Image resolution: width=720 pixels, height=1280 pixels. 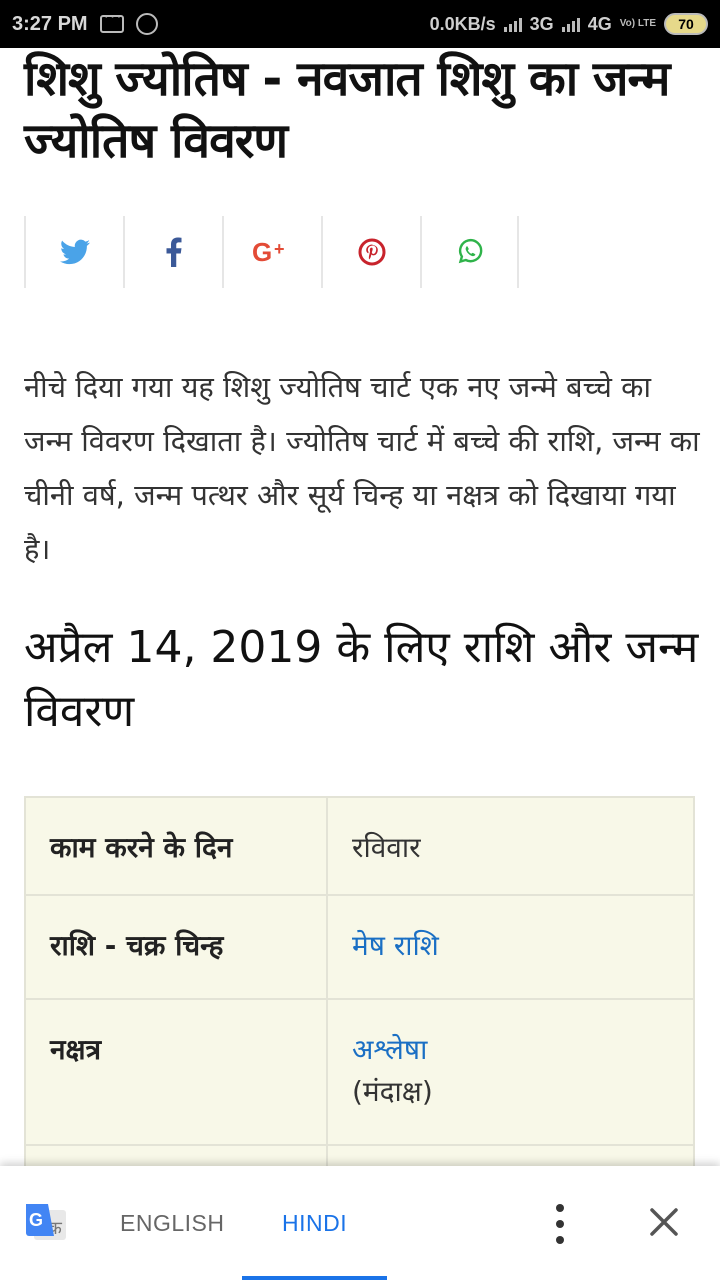 I want to click on zodiac-link: मेष राशि, so click(x=395, y=945).